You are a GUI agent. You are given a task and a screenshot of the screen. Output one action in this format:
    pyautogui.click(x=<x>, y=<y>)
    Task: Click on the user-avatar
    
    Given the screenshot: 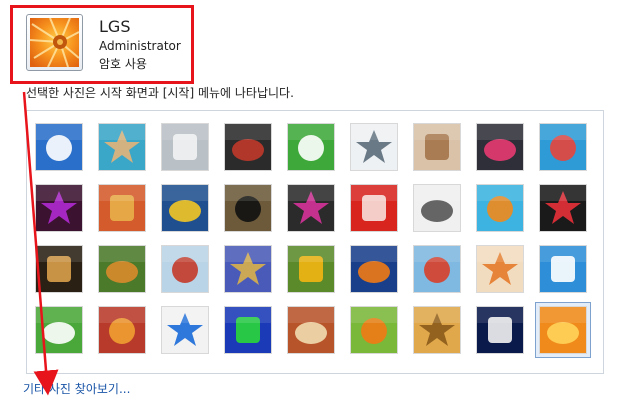 What is the action you would take?
    pyautogui.click(x=54, y=42)
    